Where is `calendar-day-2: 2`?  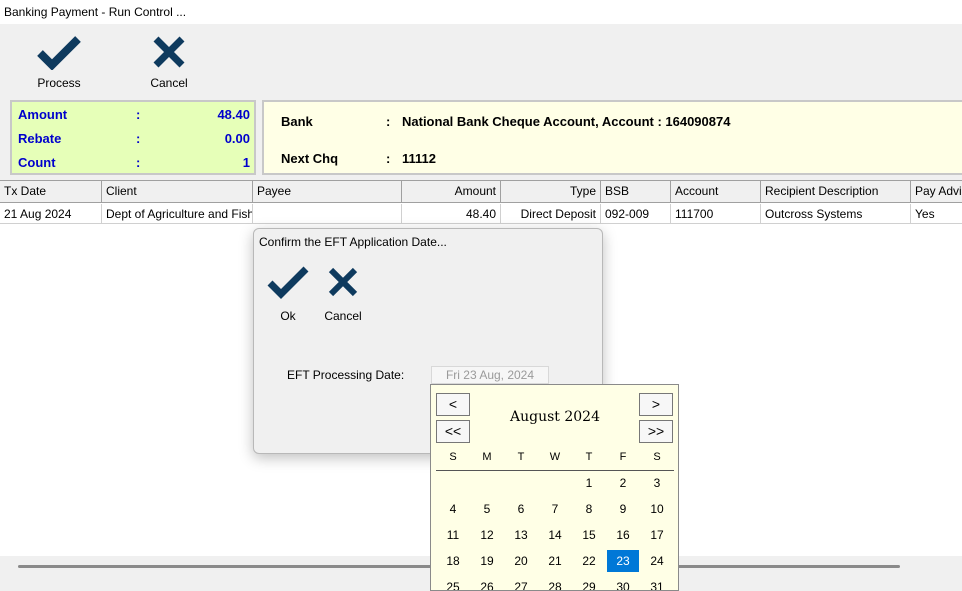
calendar-day-2: 2 is located at coordinates (623, 483).